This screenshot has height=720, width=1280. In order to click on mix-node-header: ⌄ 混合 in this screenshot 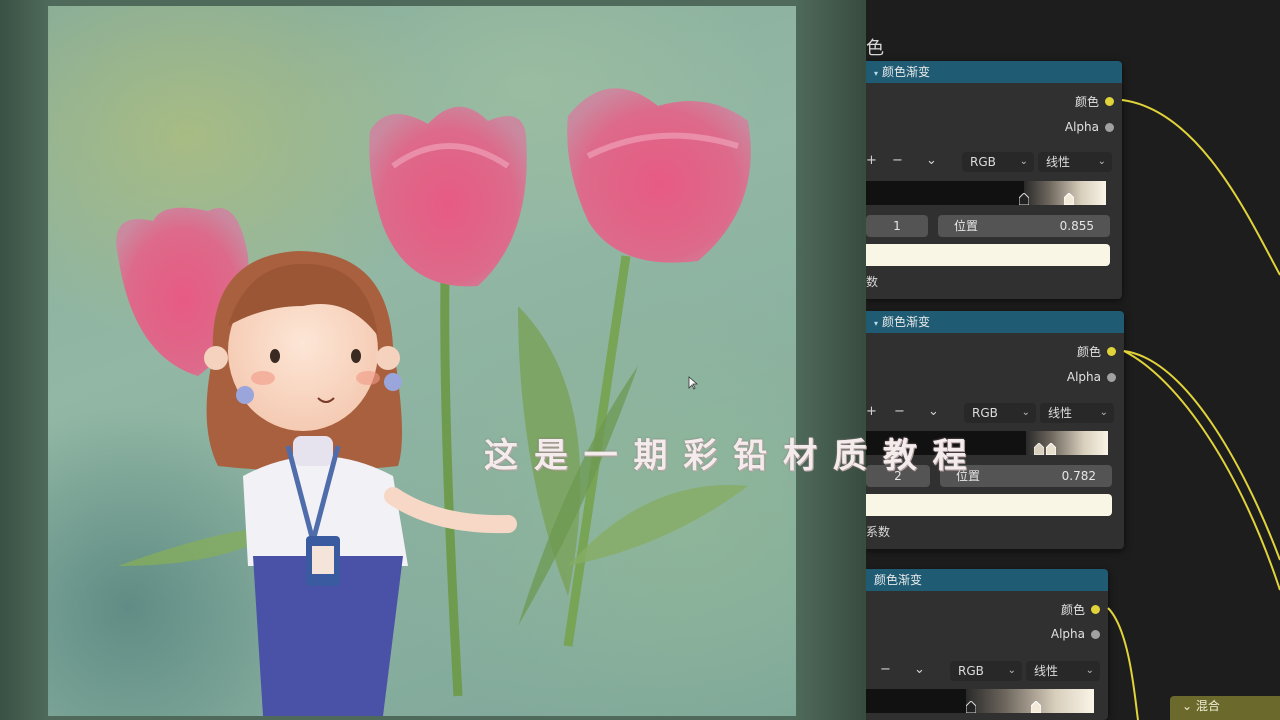, I will do `click(1225, 708)`.